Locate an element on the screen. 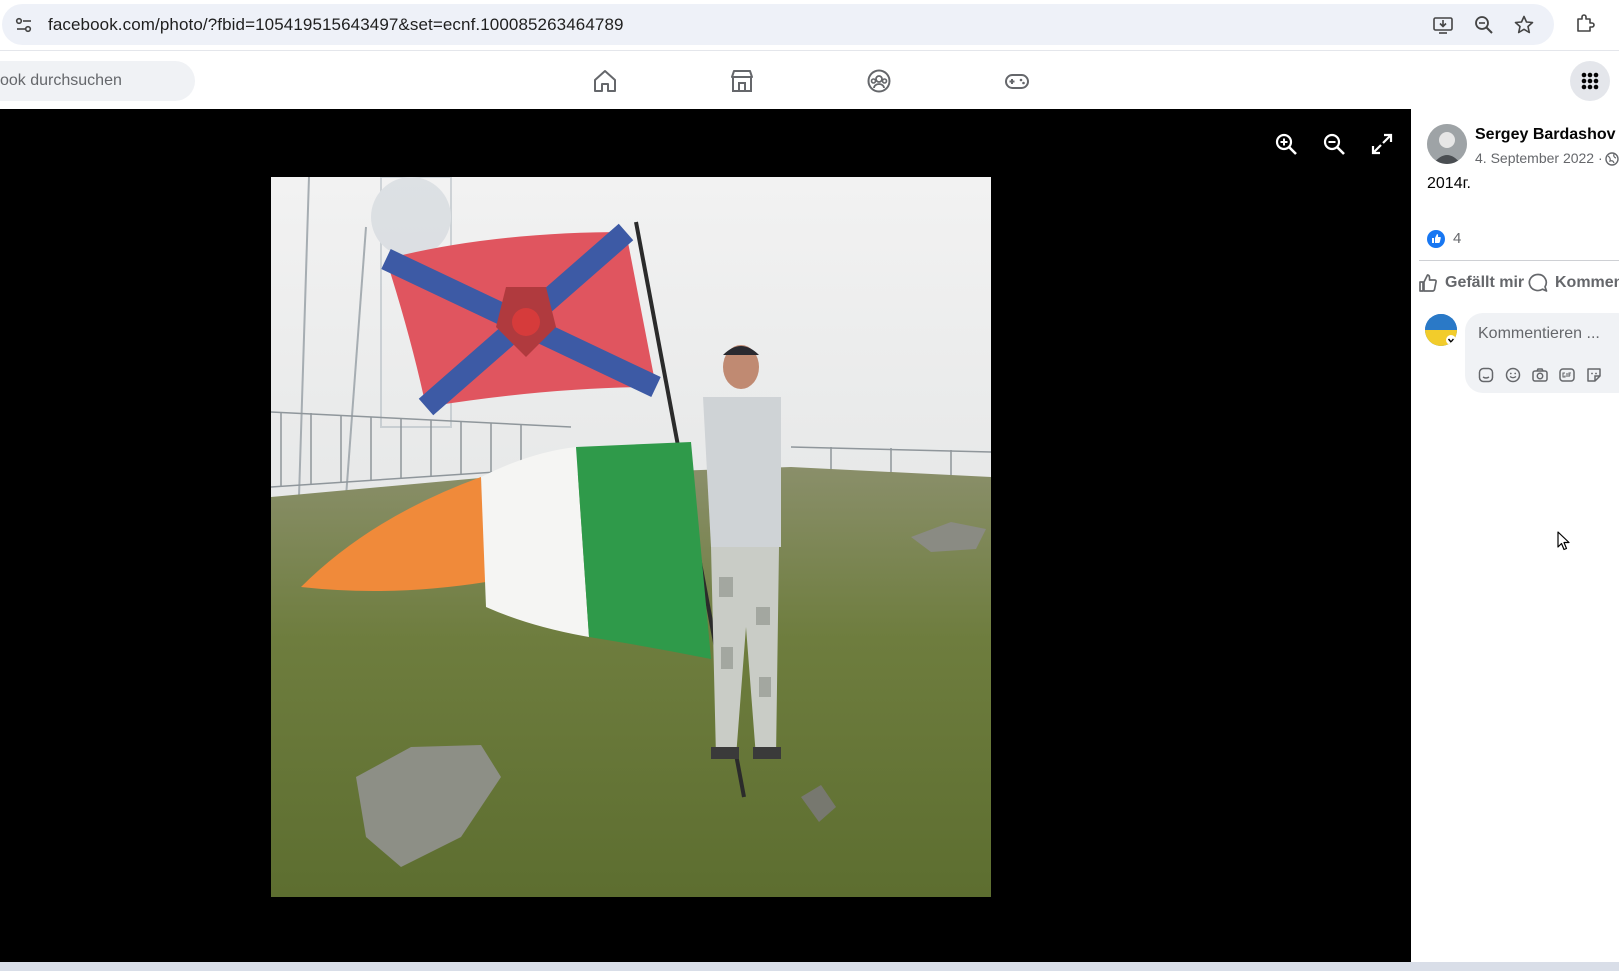 This screenshot has width=1619, height=971. post-text: 2014г. is located at coordinates (1449, 183).